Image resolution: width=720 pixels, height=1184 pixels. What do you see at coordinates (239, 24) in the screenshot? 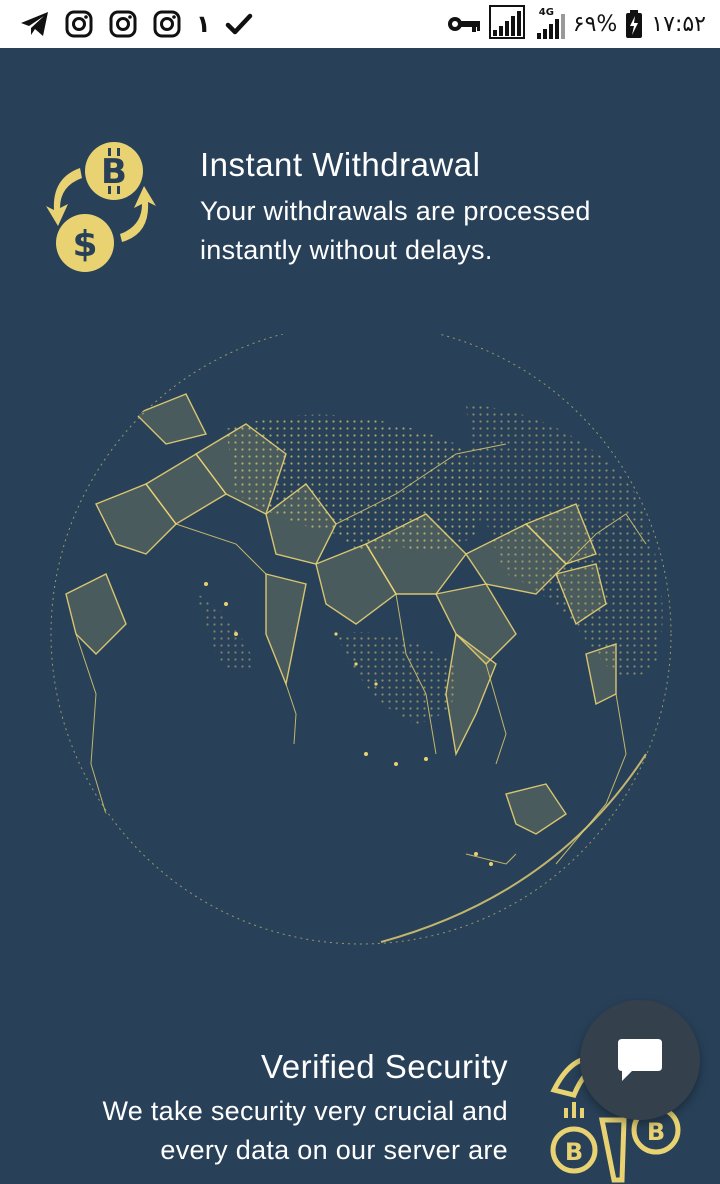
I see `check-icon` at bounding box center [239, 24].